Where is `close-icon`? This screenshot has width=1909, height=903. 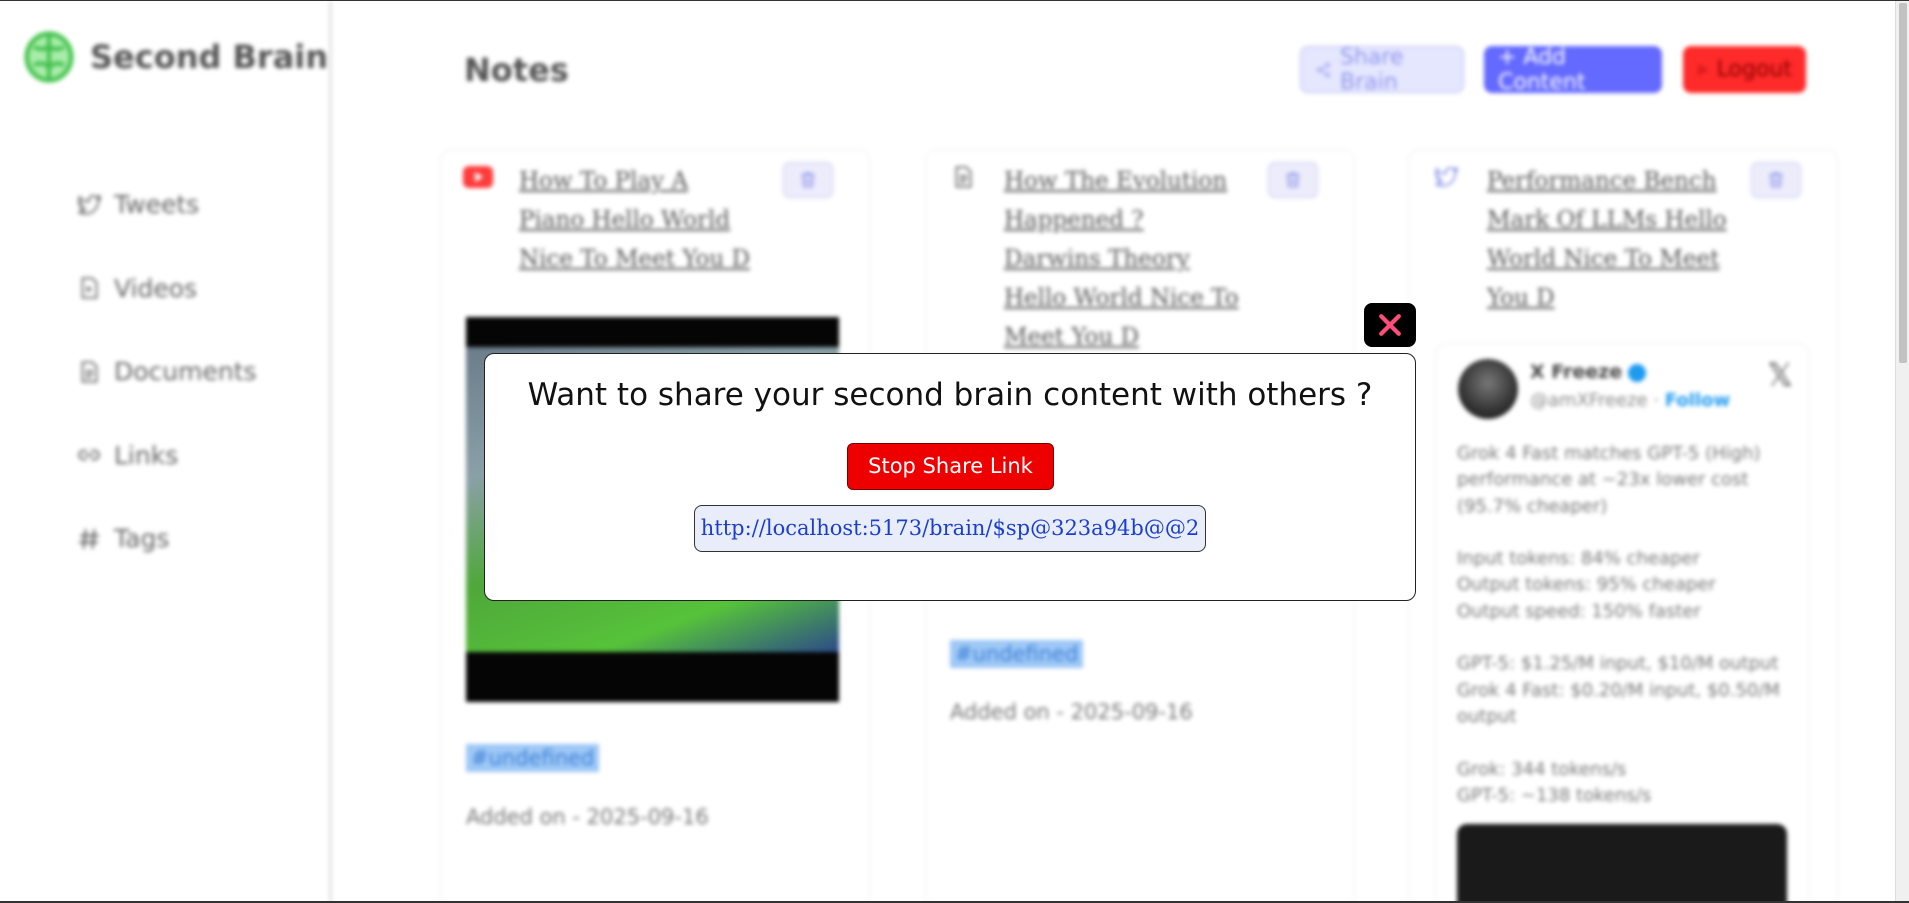
close-icon is located at coordinates (1390, 325).